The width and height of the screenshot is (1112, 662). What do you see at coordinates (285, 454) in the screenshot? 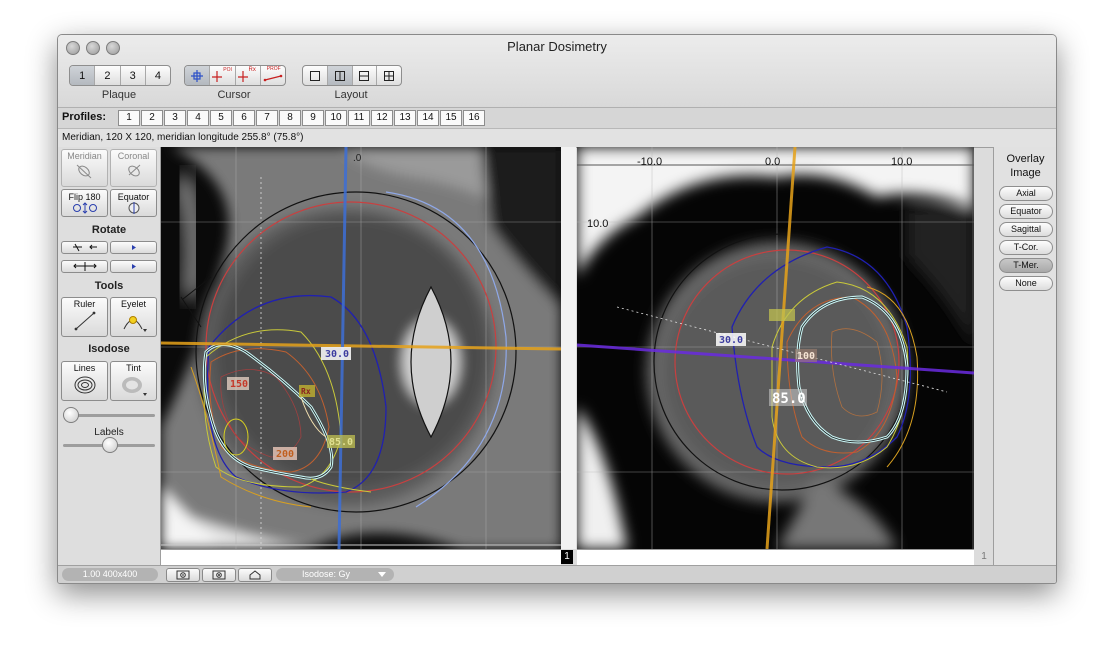
I see `iso-label-200: 200` at bounding box center [285, 454].